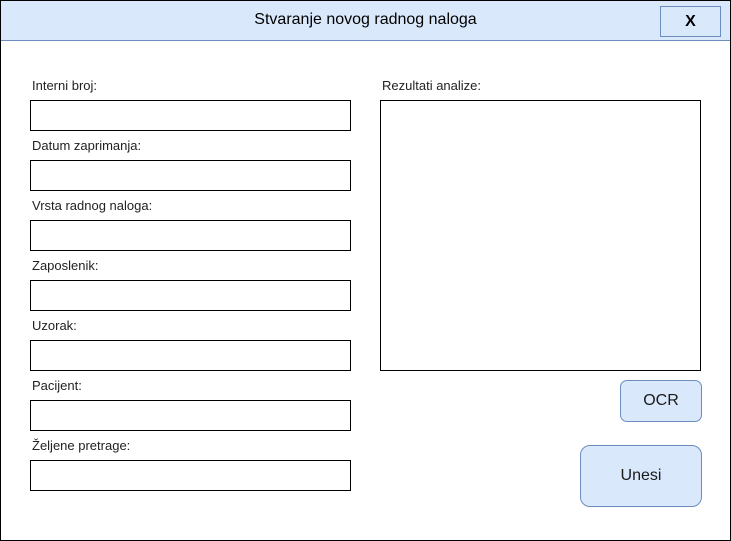  Describe the element at coordinates (190, 355) in the screenshot. I see `sample-input` at that location.